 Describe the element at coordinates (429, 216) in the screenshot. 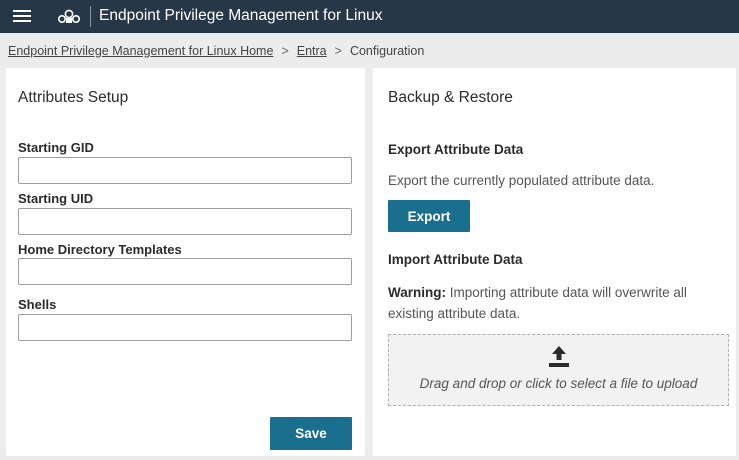

I see `export-button: Export` at that location.